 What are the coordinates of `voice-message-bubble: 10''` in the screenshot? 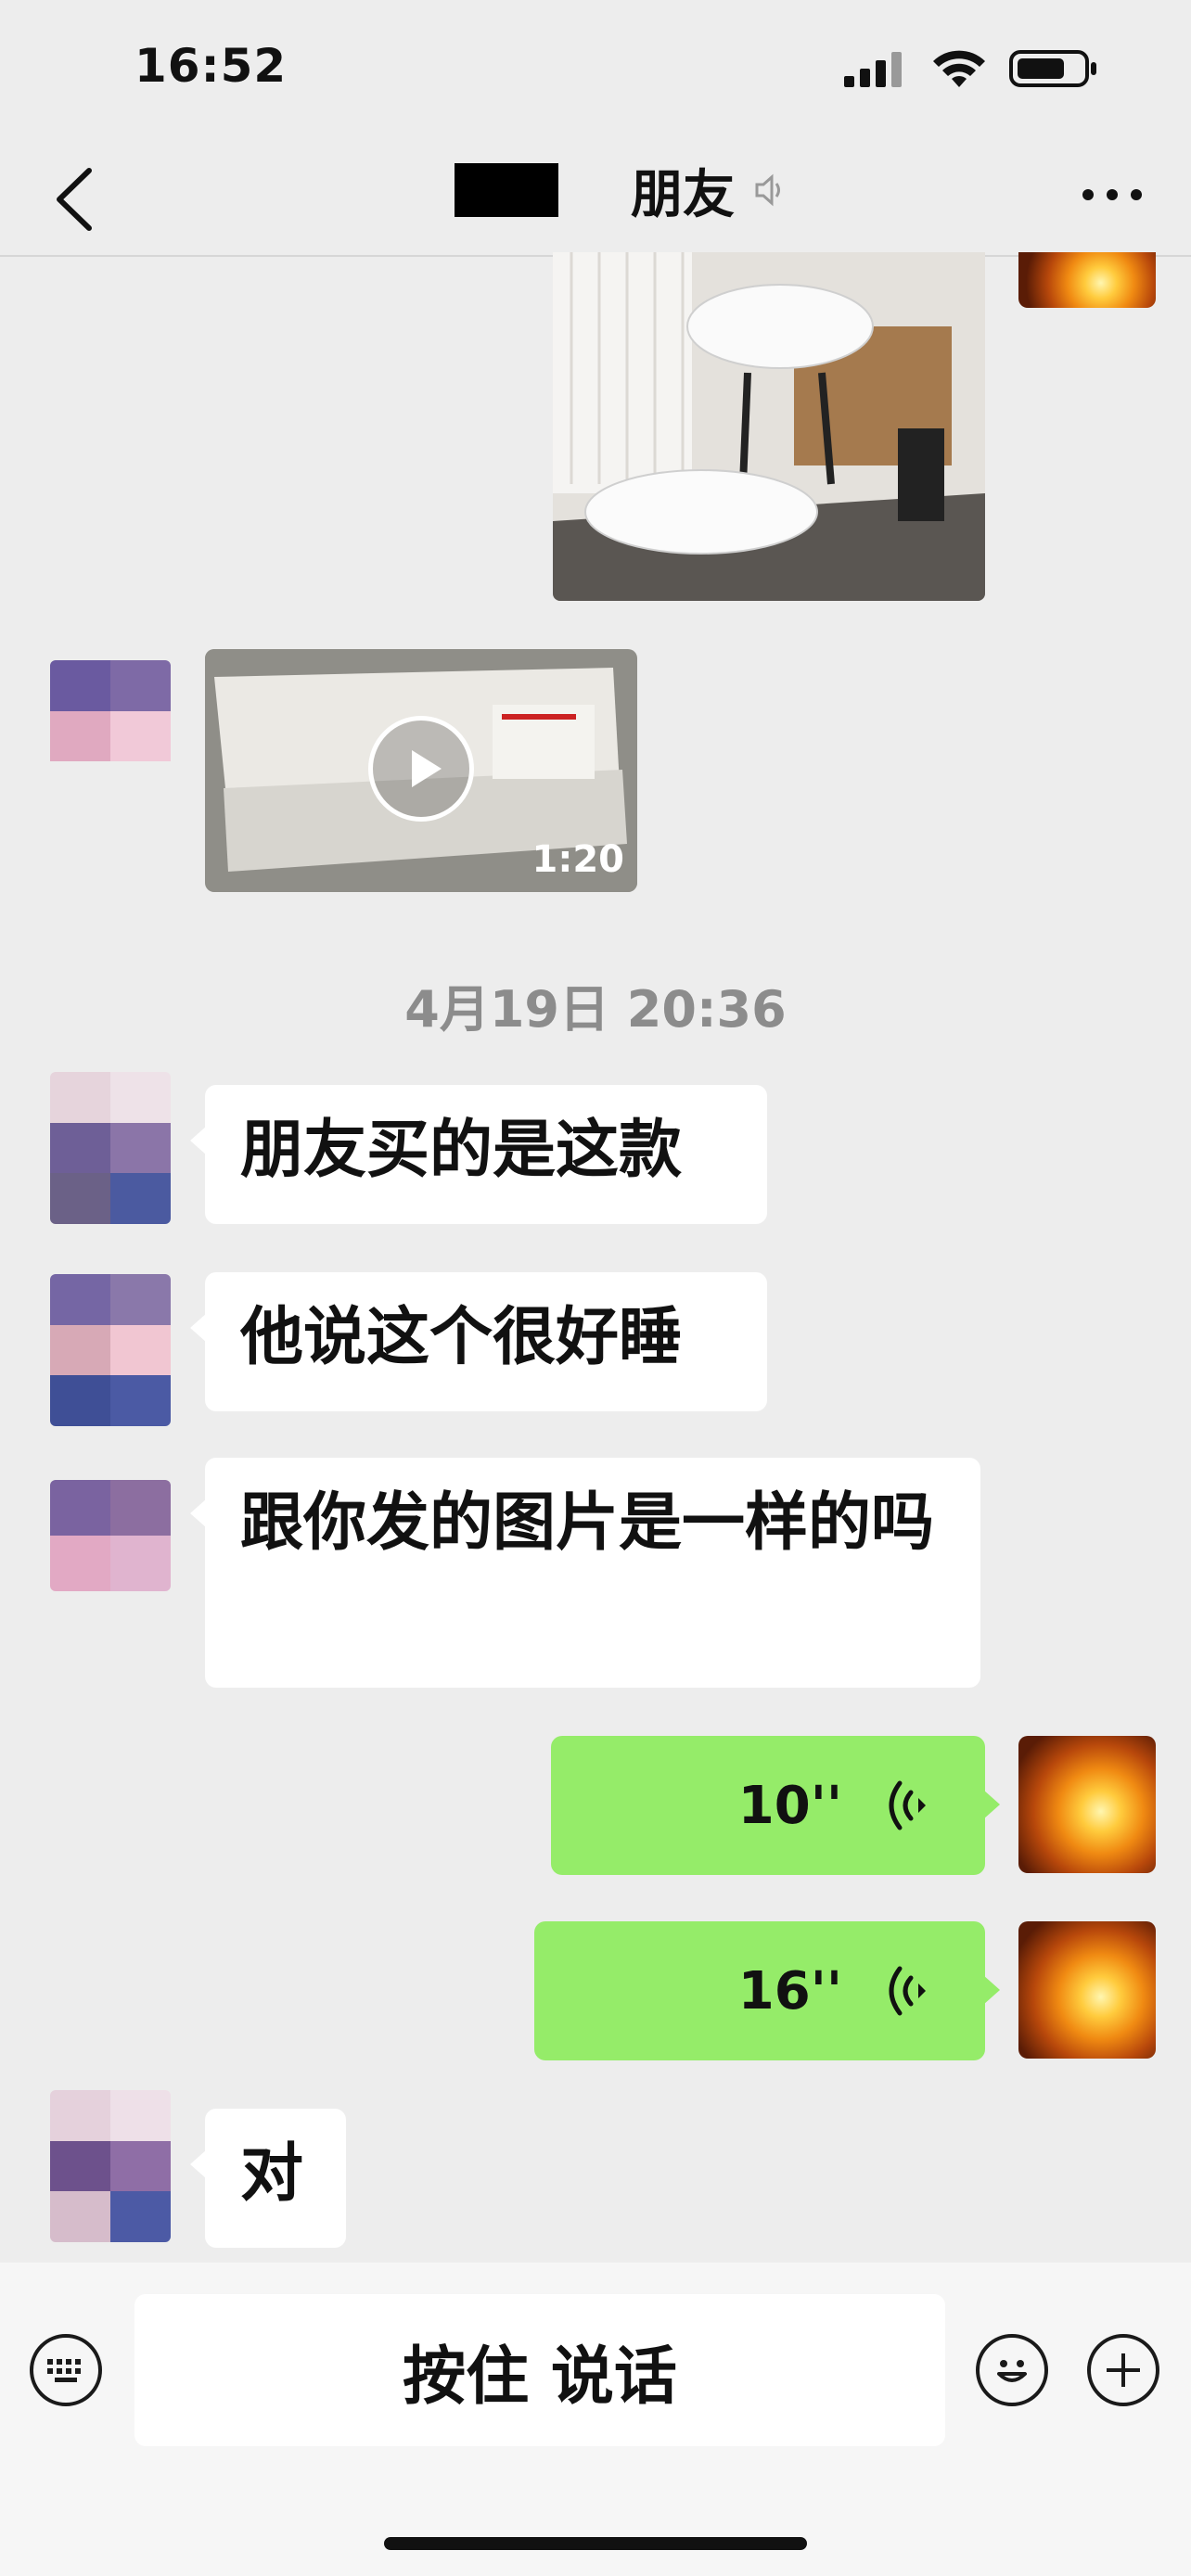 It's located at (775, 1806).